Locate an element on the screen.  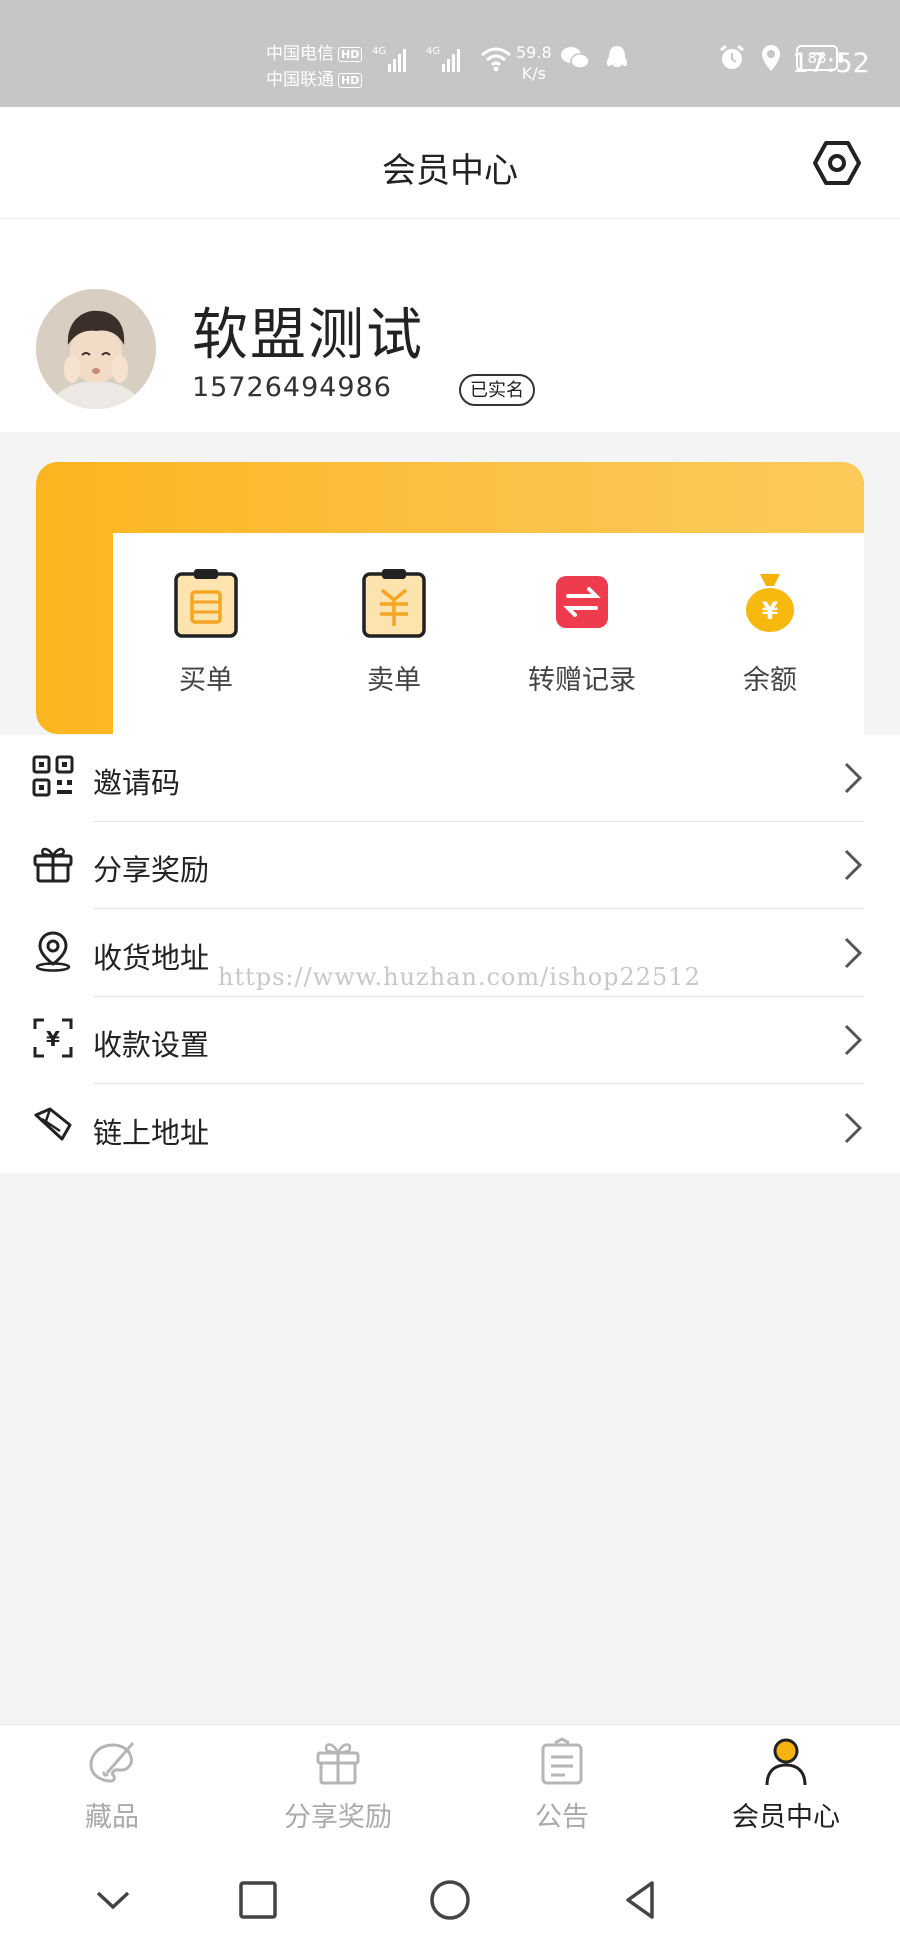
balance-button: ¥ 余额 is located at coordinates (770, 631).